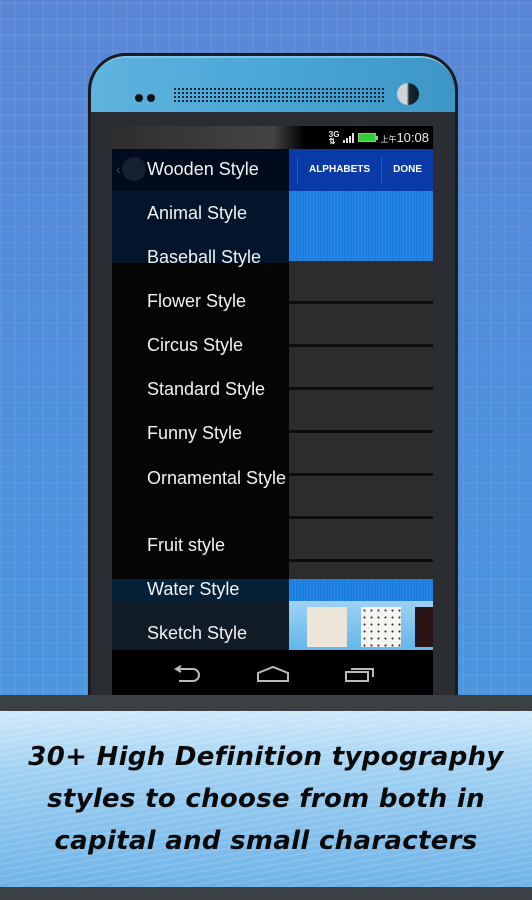 This screenshot has height=900, width=532. What do you see at coordinates (217, 478) in the screenshot?
I see `drawer-item-ornamental: Ornamental Style` at bounding box center [217, 478].